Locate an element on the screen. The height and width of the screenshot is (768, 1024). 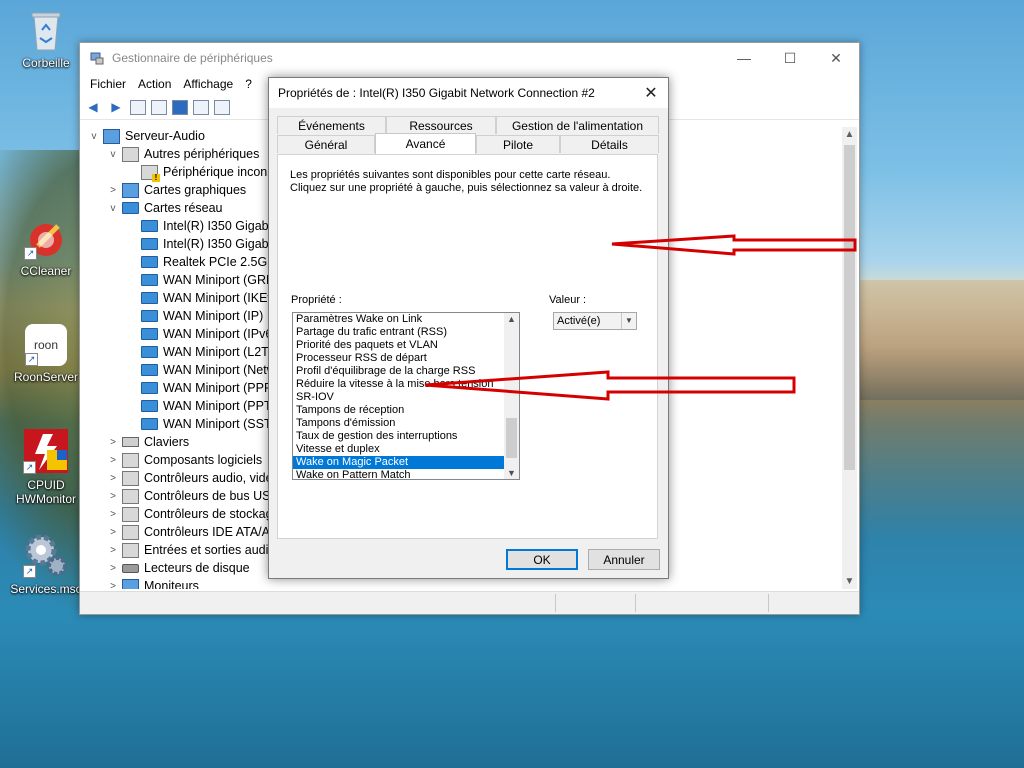
tree-item-label: Realtek PCIe 2.5GbE is located at coordinates (223, 262).